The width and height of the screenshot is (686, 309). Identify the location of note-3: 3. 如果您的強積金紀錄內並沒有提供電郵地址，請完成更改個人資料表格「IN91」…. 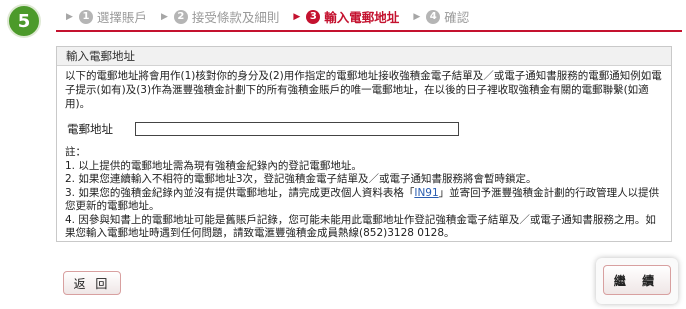
(365, 200).